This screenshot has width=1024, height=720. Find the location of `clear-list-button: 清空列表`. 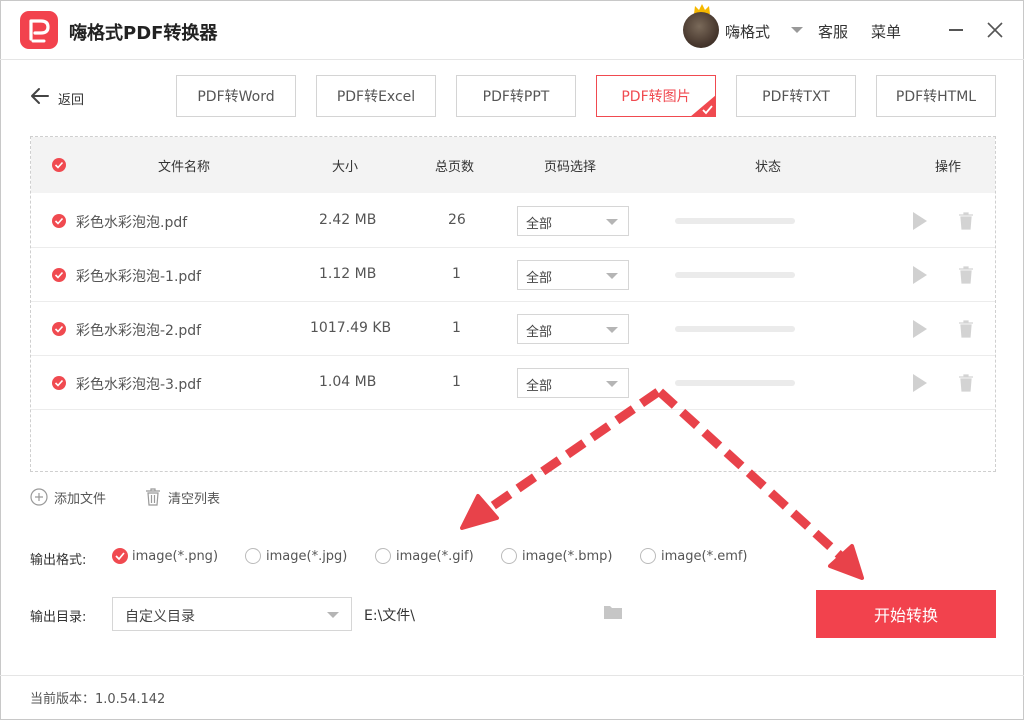

clear-list-button: 清空列表 is located at coordinates (194, 497).